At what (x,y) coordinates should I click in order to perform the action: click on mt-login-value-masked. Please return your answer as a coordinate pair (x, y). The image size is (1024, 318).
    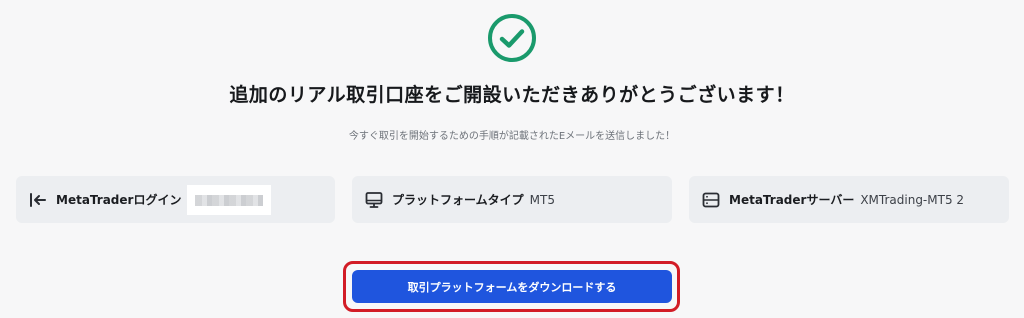
    Looking at the image, I should click on (229, 199).